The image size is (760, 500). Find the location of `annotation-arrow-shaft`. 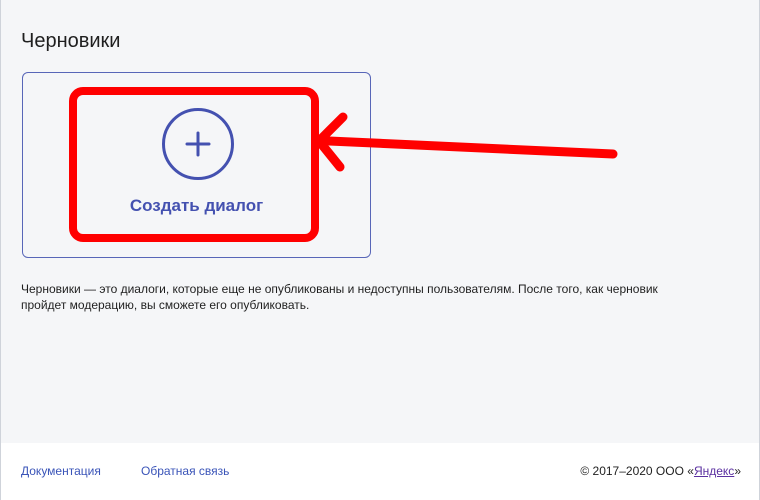

annotation-arrow-shaft is located at coordinates (471, 147).